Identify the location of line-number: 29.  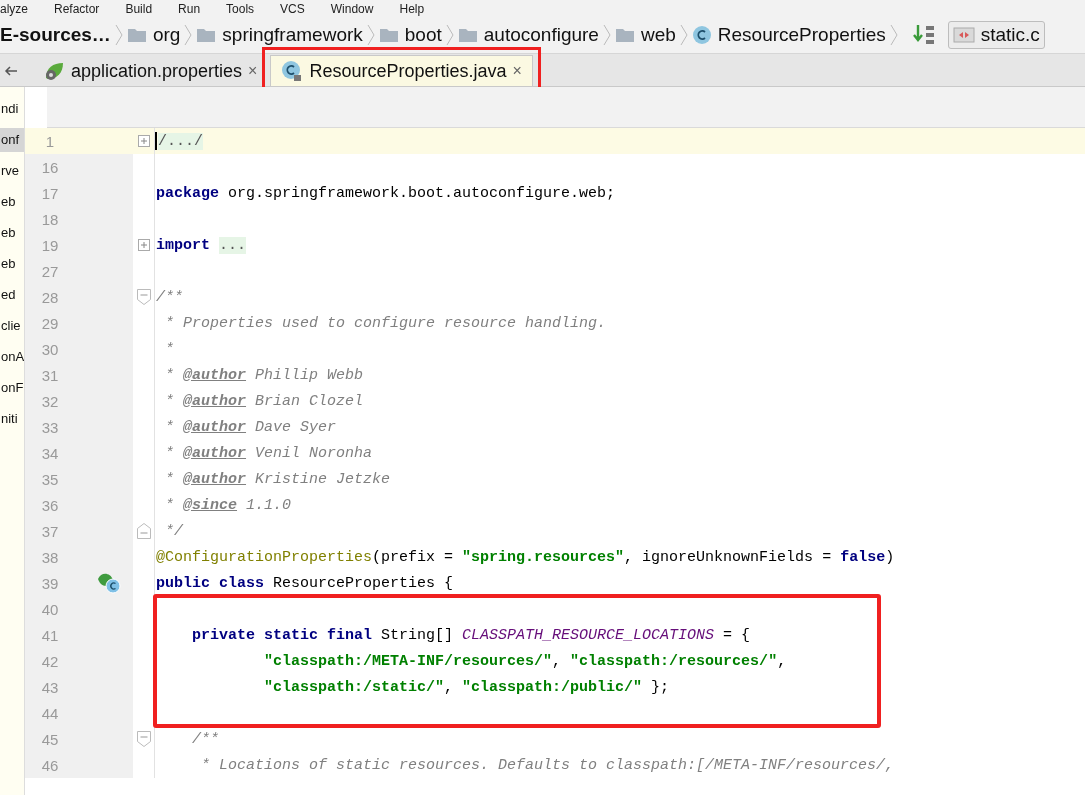
(50, 323).